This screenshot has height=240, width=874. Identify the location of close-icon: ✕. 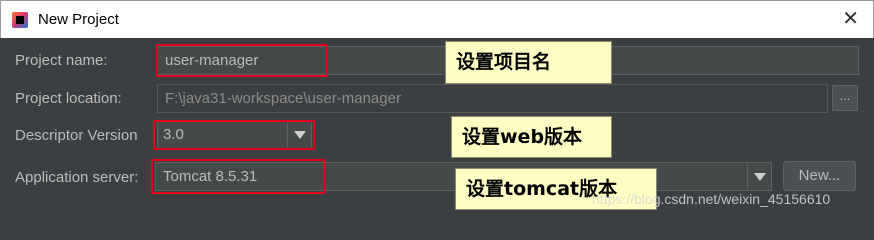
(850, 19).